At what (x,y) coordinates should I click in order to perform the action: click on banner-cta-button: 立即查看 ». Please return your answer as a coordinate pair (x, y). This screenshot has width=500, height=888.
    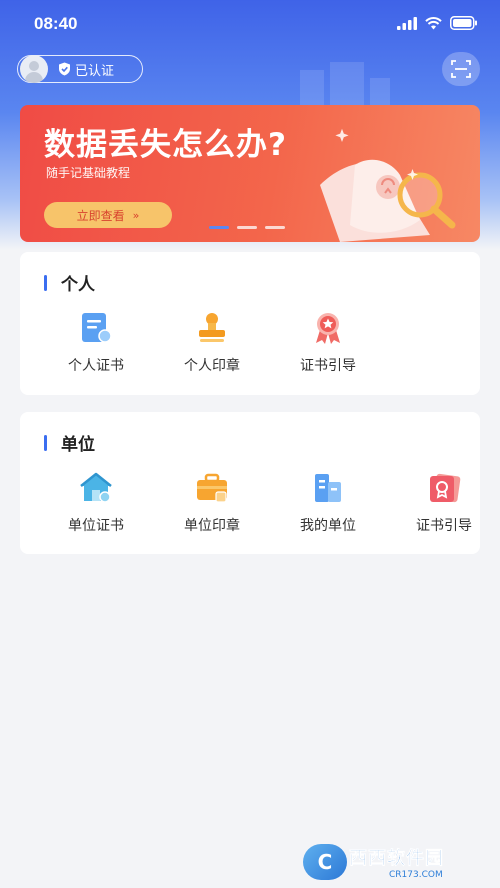
    Looking at the image, I should click on (108, 215).